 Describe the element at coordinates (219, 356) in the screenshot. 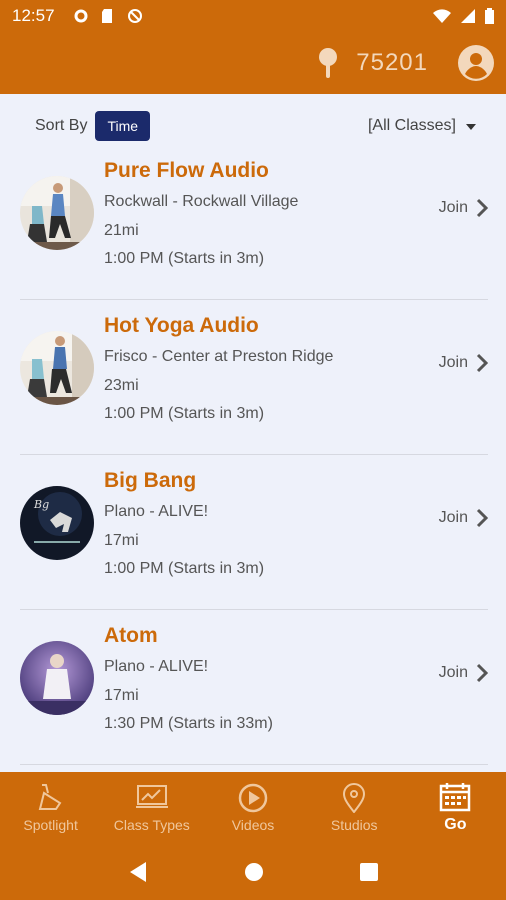

I see `class-location: Frisco - Center at Preston Ridge` at that location.